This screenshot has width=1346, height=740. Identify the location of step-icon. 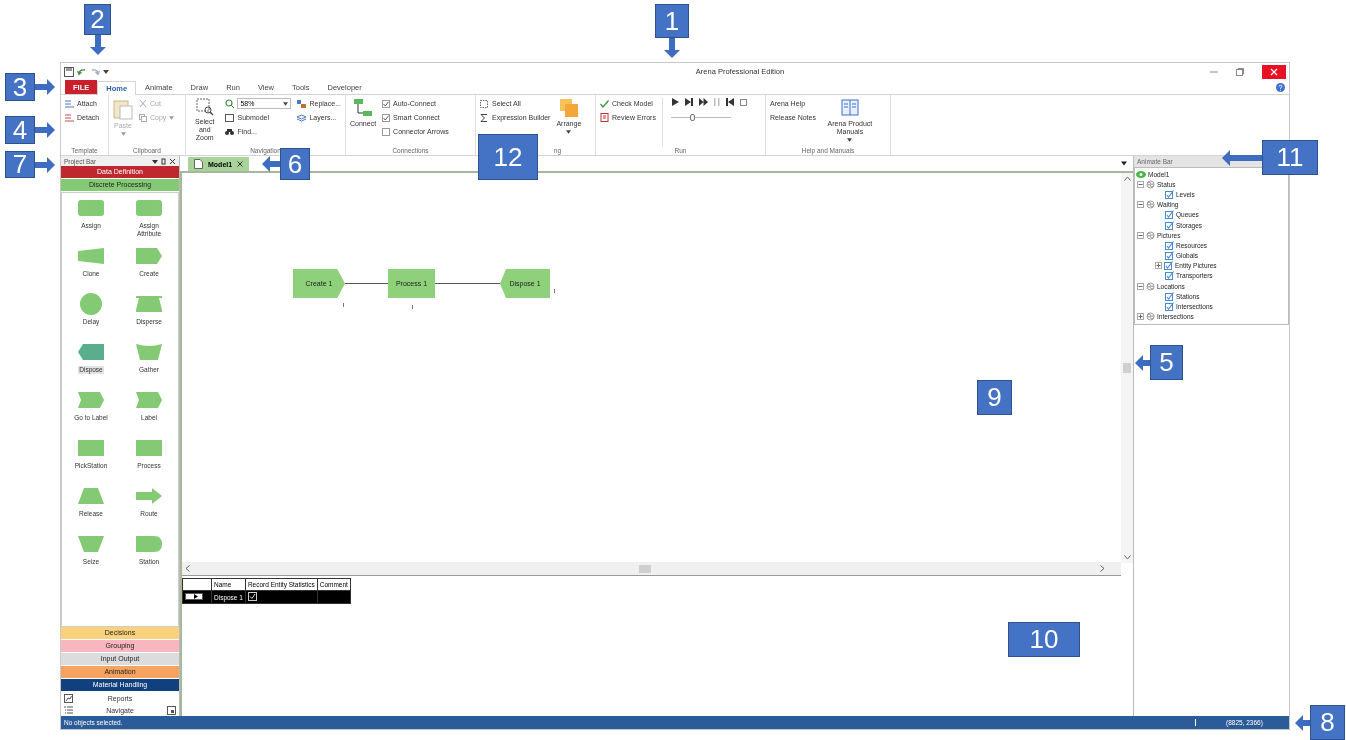
(688, 102).